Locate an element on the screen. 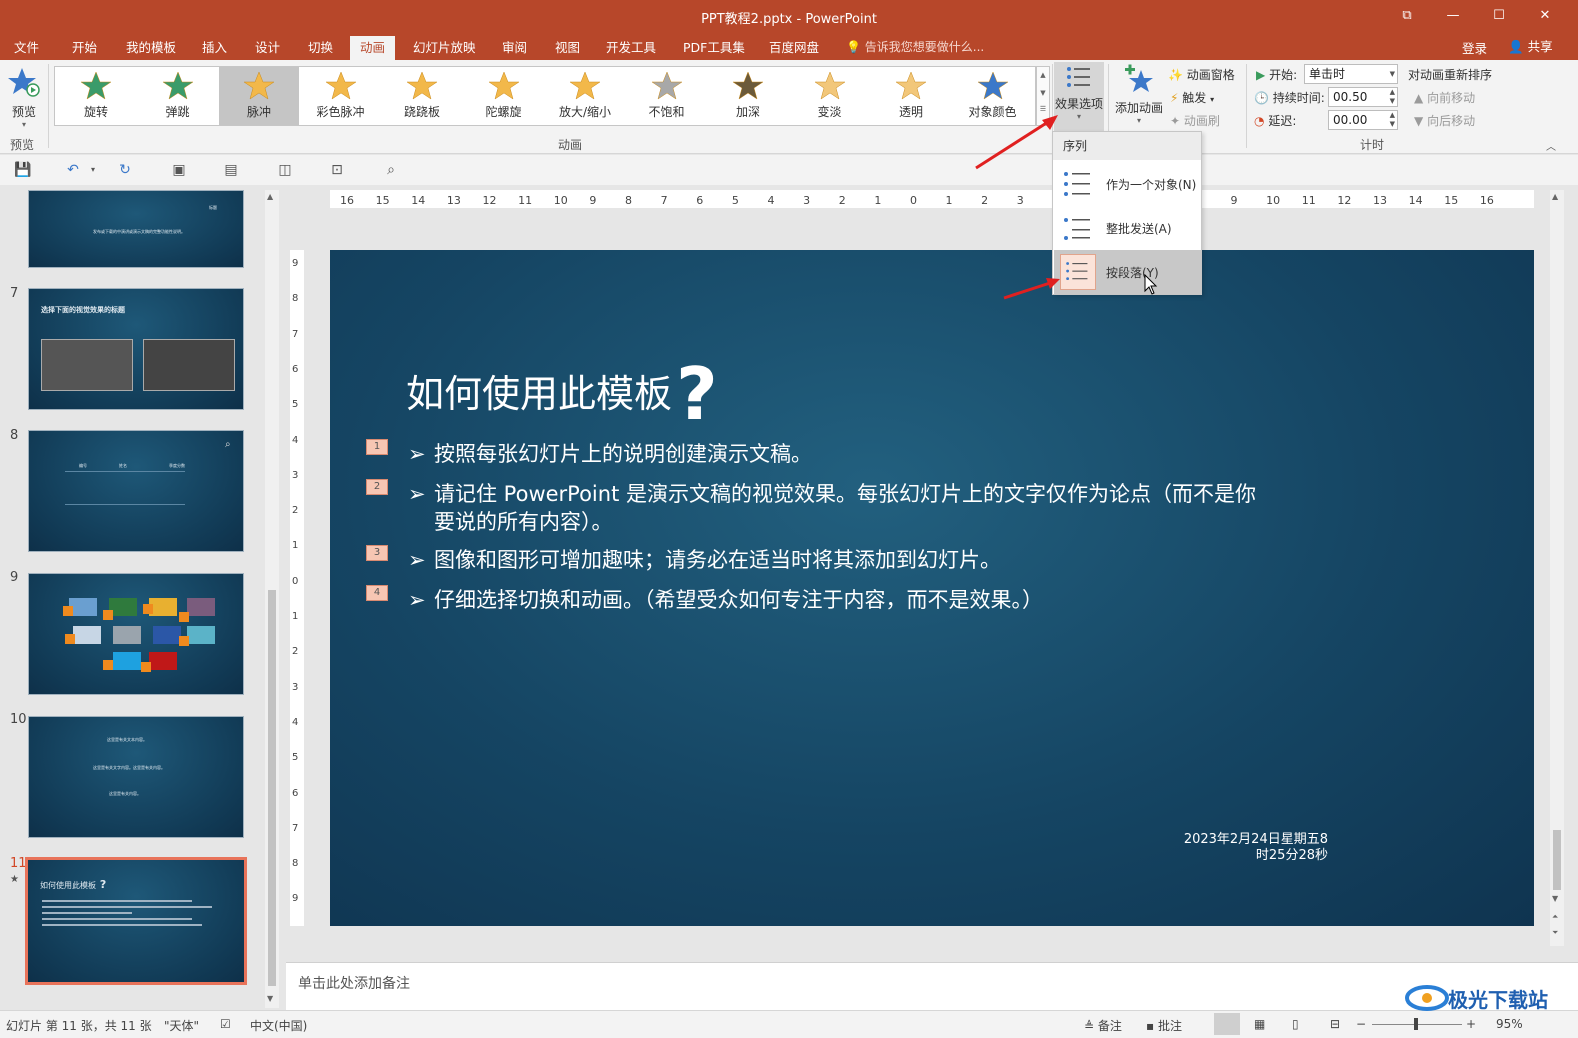 The image size is (1578, 1038). notes-toggle: ≜ 备注 is located at coordinates (1103, 1025).